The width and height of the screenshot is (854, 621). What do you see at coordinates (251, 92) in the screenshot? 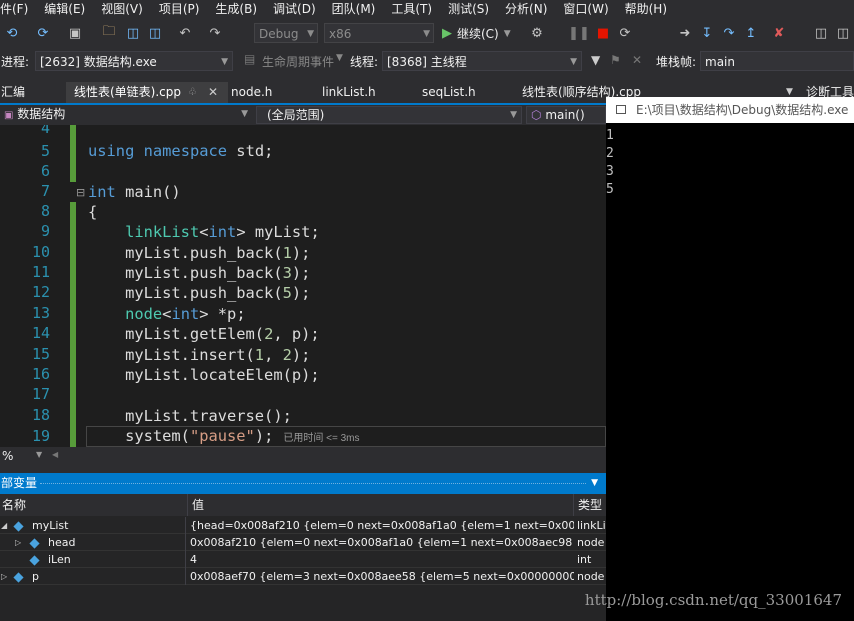
I see `tab-node-h: node.h` at bounding box center [251, 92].